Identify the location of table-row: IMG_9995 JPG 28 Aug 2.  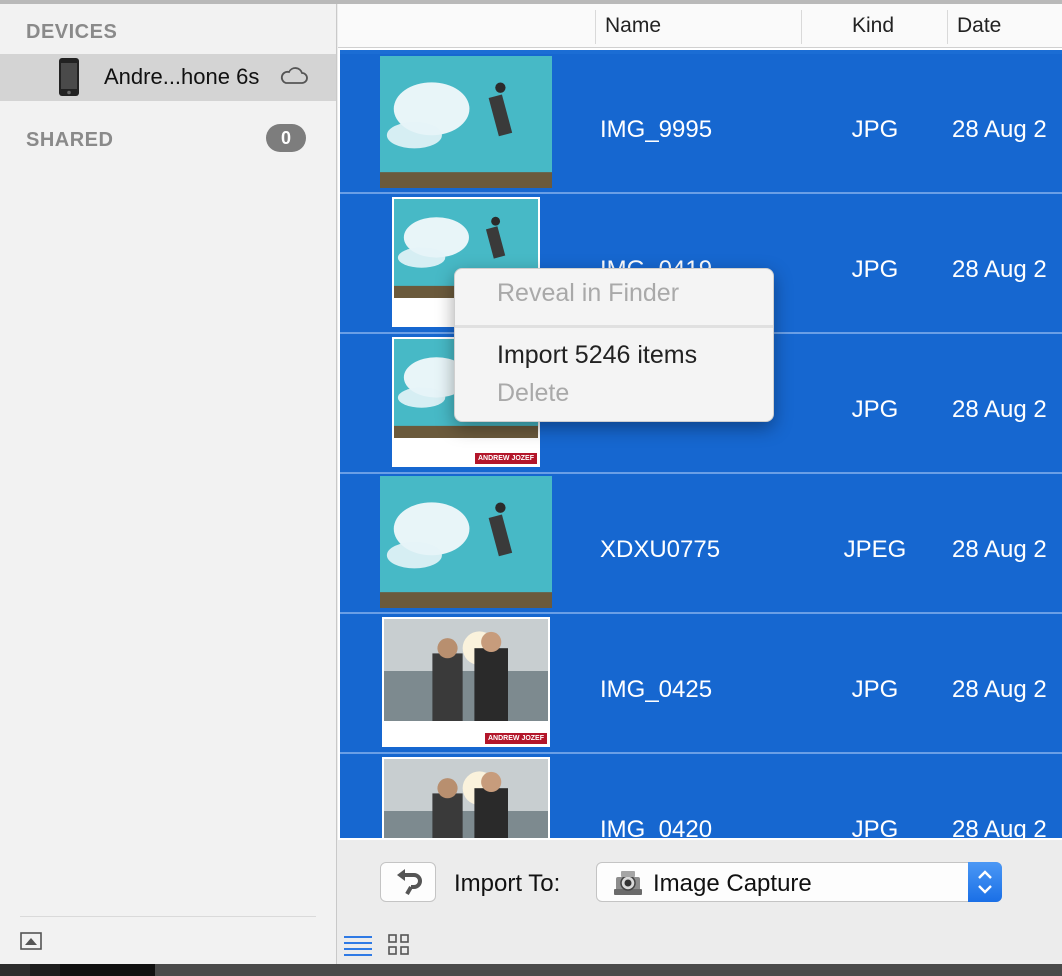
(701, 124).